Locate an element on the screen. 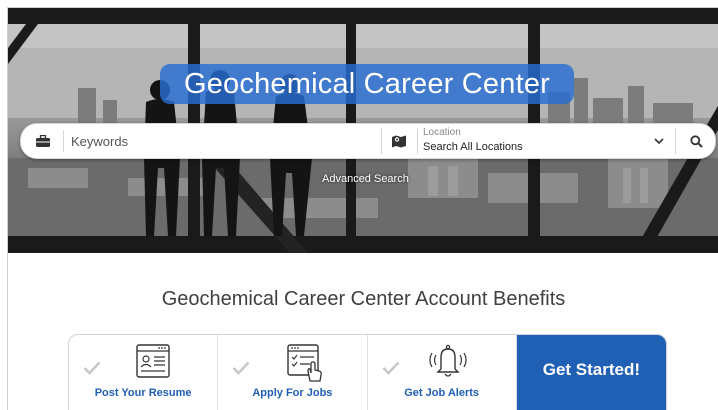 The width and height of the screenshot is (718, 410). search-button is located at coordinates (696, 141).